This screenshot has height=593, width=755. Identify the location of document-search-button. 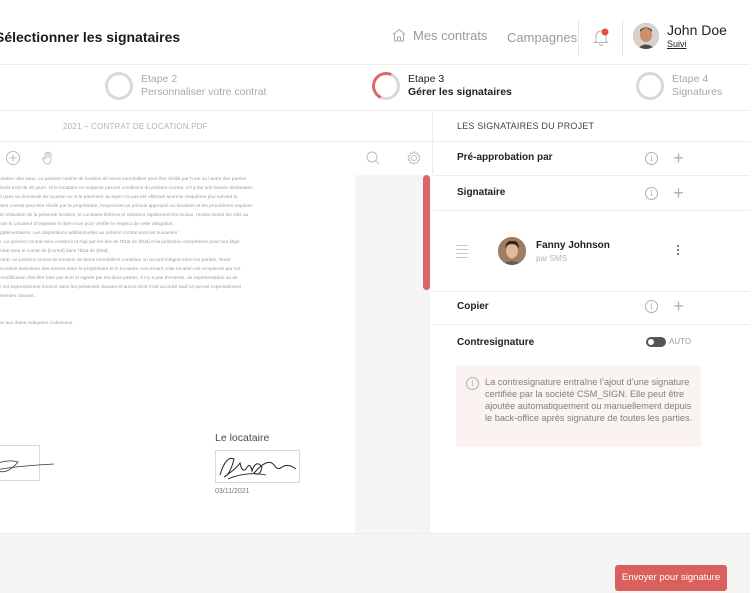
(373, 158).